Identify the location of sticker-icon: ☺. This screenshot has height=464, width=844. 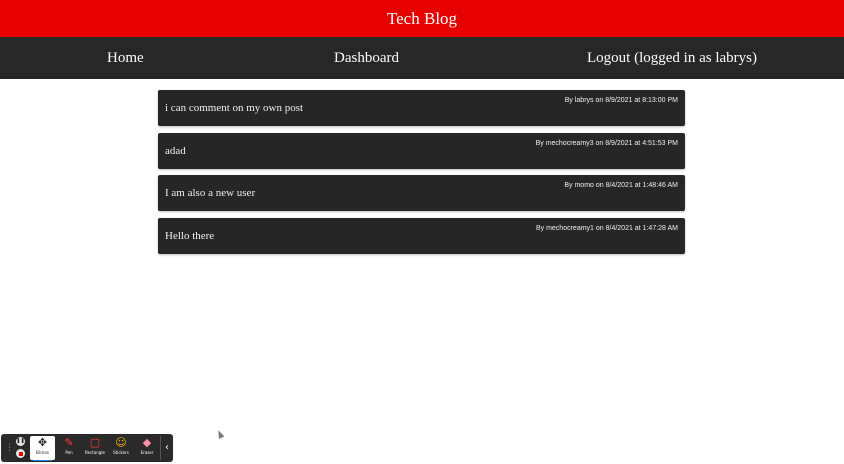
(121, 442).